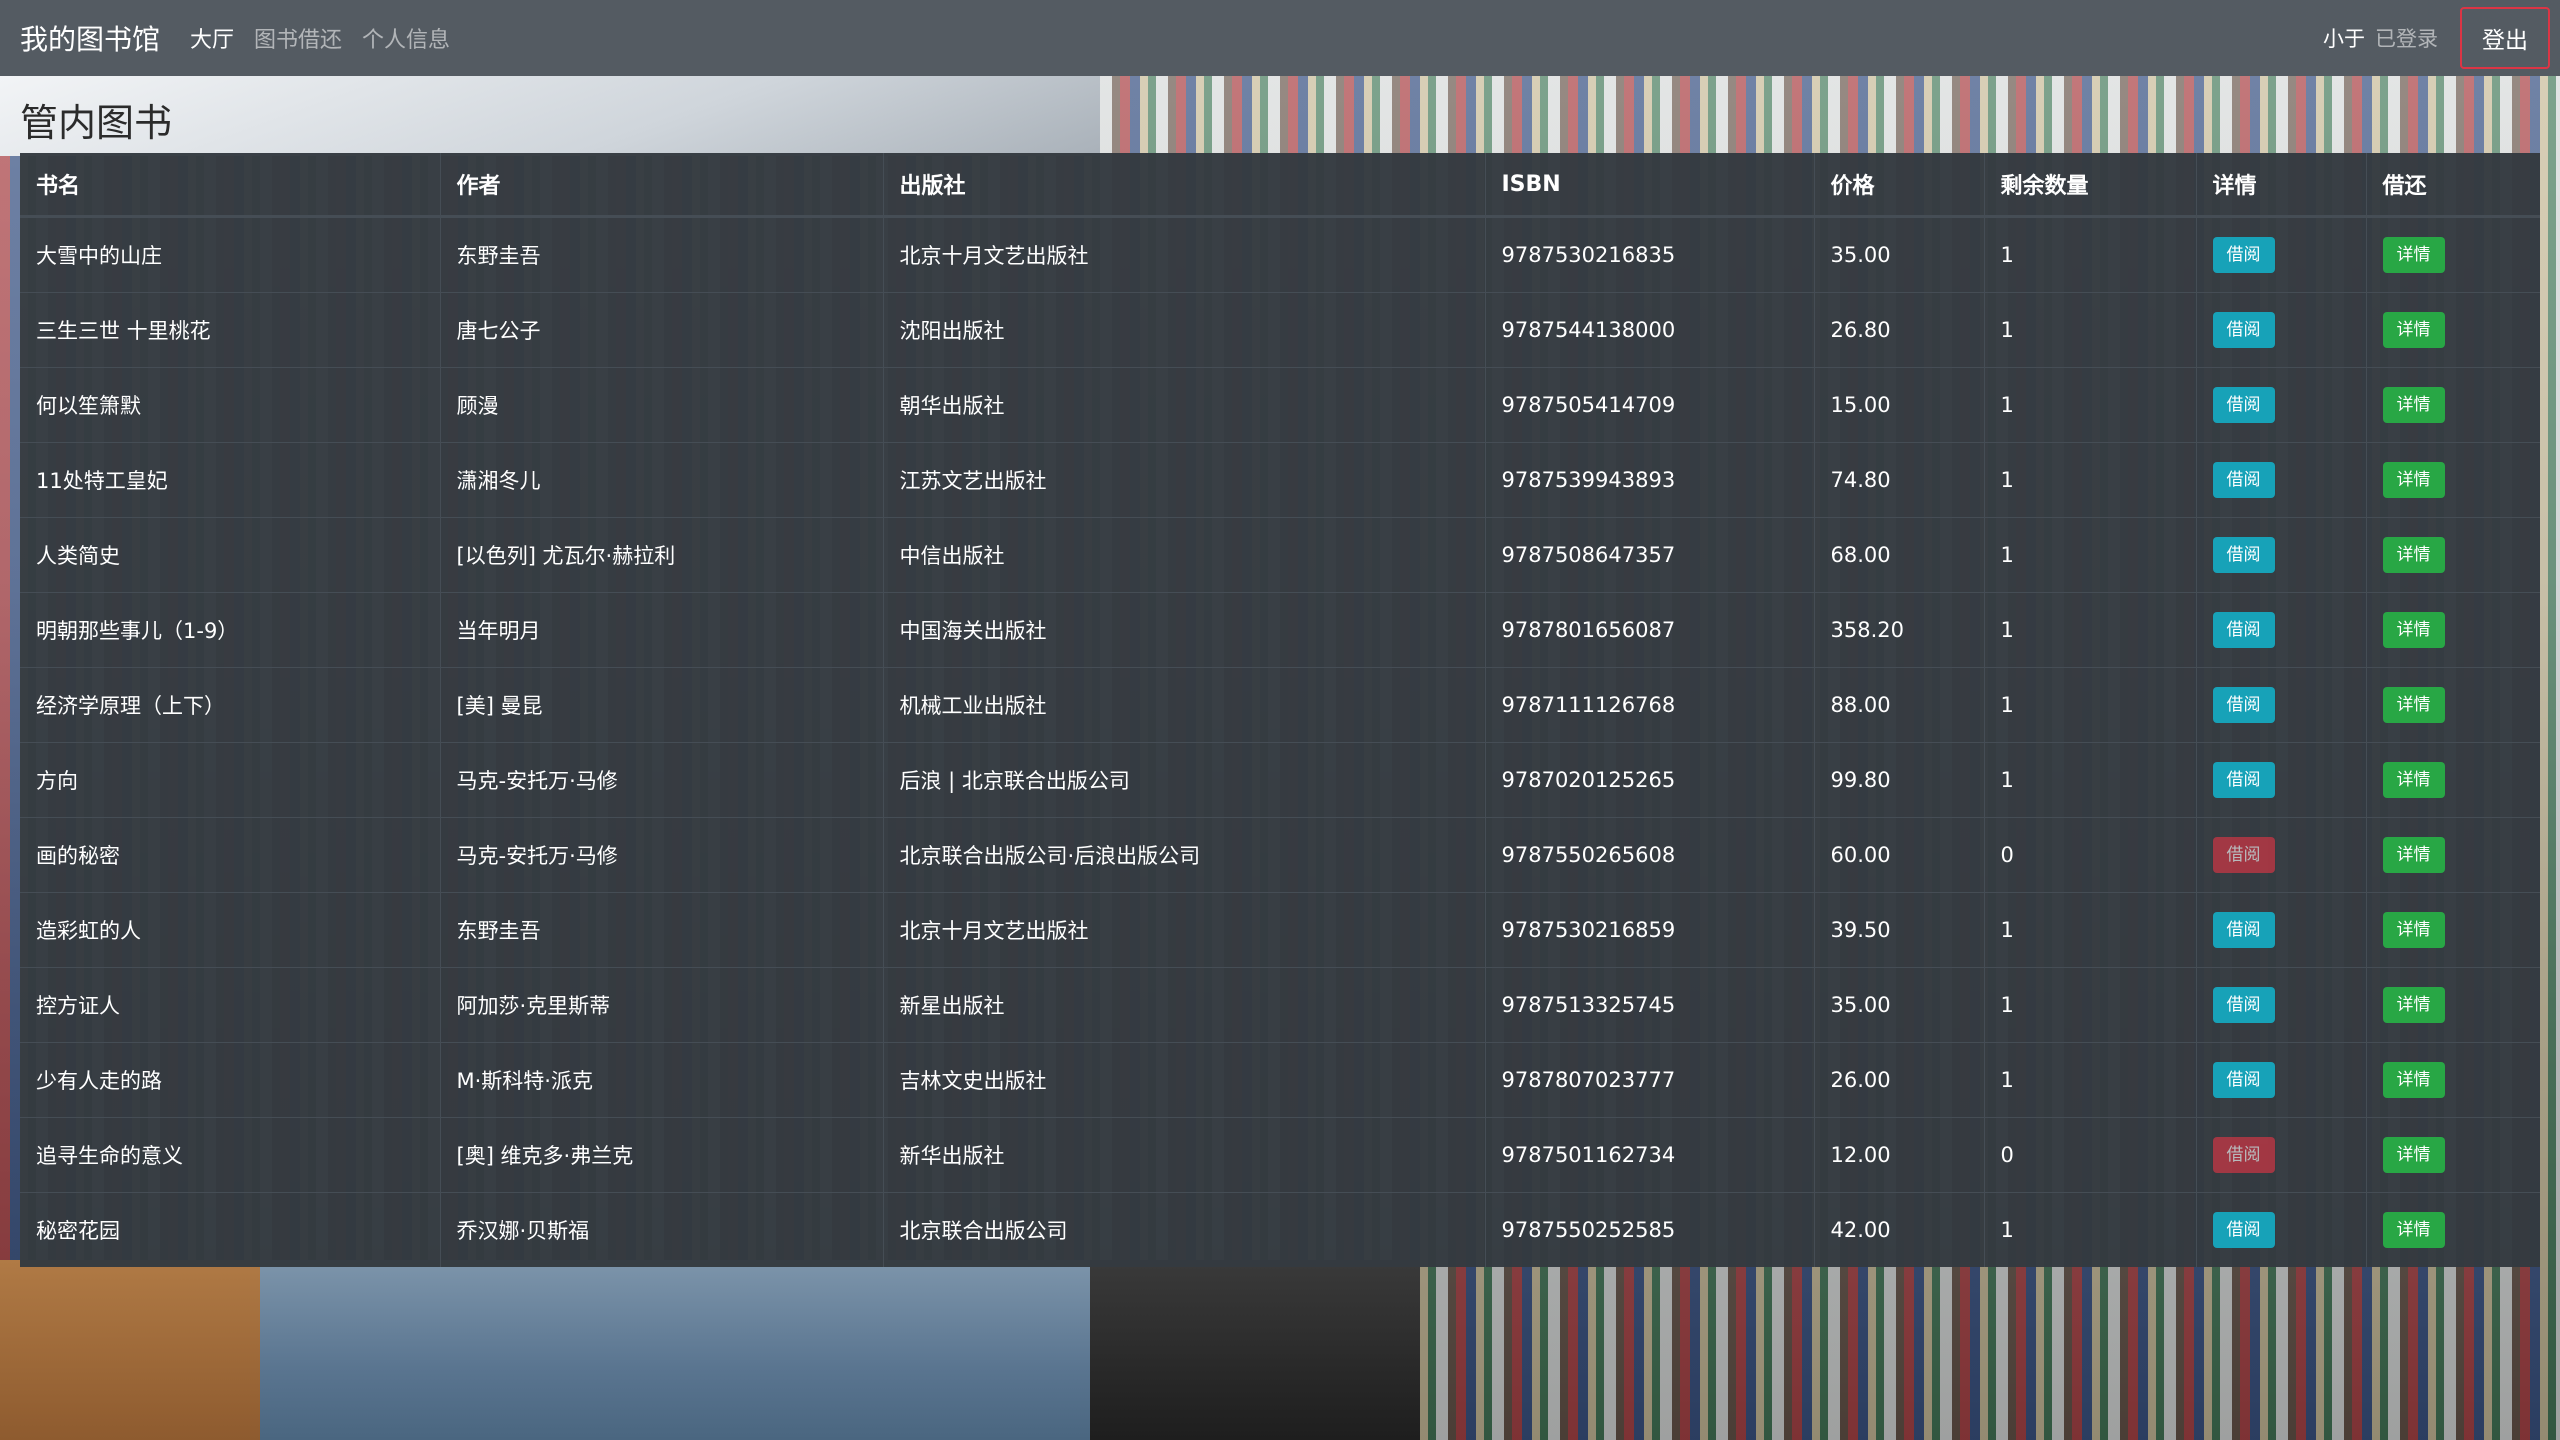 This screenshot has width=2560, height=1440. What do you see at coordinates (1184, 705) in the screenshot?
I see `publisher-cell: 机械工业出版社` at bounding box center [1184, 705].